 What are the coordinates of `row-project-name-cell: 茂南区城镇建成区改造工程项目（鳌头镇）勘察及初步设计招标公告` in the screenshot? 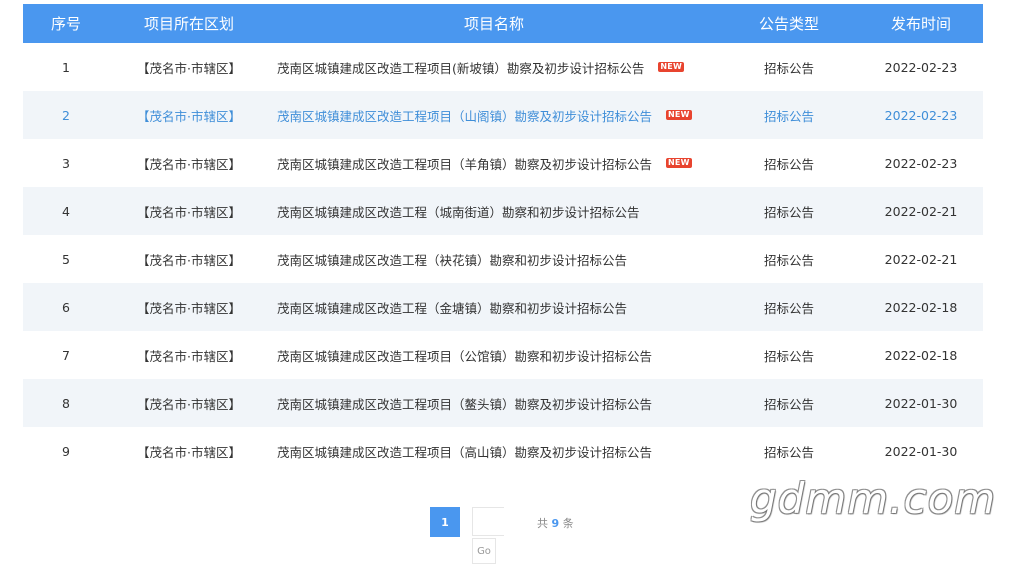 It's located at (494, 403).